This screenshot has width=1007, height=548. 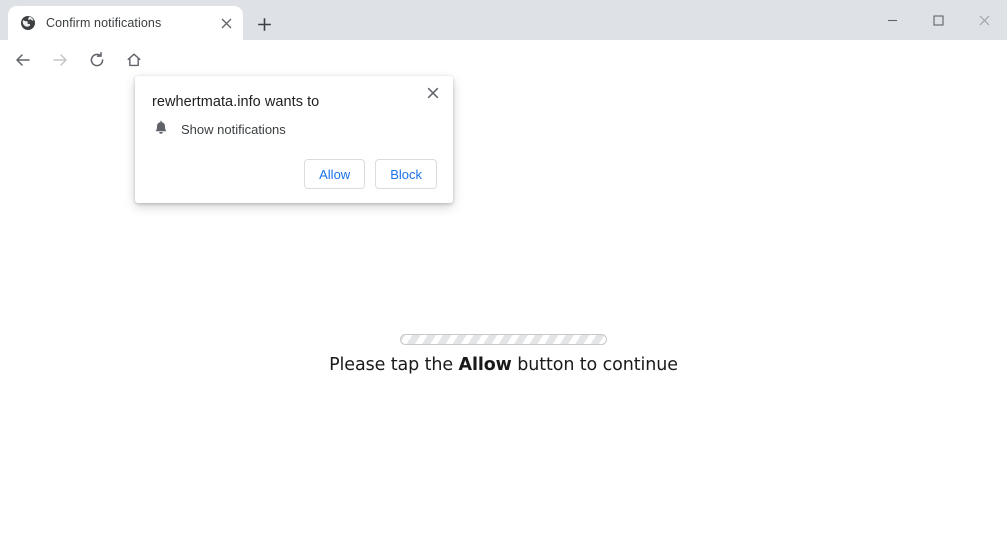 I want to click on maximize-button, so click(x=938, y=20).